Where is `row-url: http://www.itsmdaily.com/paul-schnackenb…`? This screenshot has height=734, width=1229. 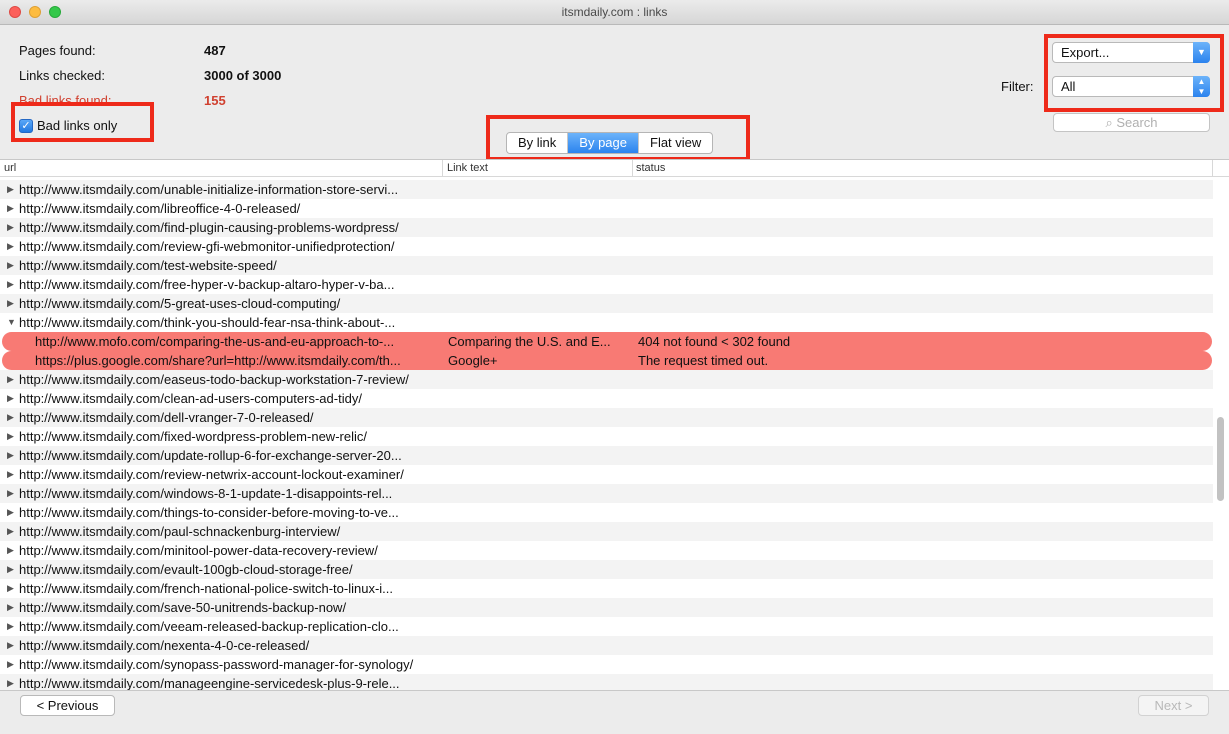 row-url: http://www.itsmdaily.com/paul-schnackenb… is located at coordinates (180, 531).